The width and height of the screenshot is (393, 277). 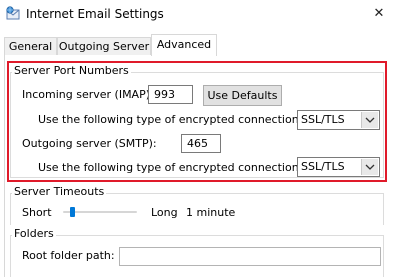 What do you see at coordinates (72, 212) in the screenshot?
I see `timeout-slider-thumb` at bounding box center [72, 212].